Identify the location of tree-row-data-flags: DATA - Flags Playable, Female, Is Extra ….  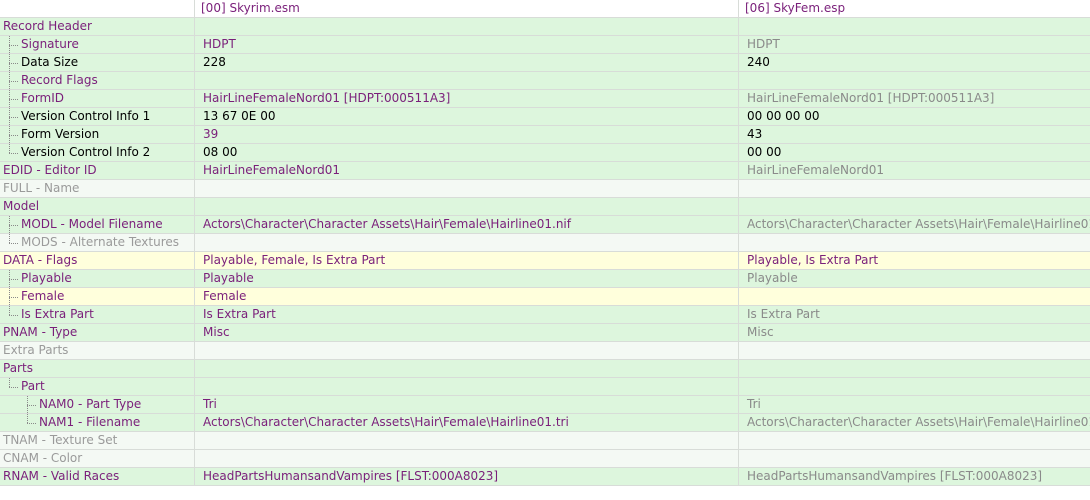
(545, 261).